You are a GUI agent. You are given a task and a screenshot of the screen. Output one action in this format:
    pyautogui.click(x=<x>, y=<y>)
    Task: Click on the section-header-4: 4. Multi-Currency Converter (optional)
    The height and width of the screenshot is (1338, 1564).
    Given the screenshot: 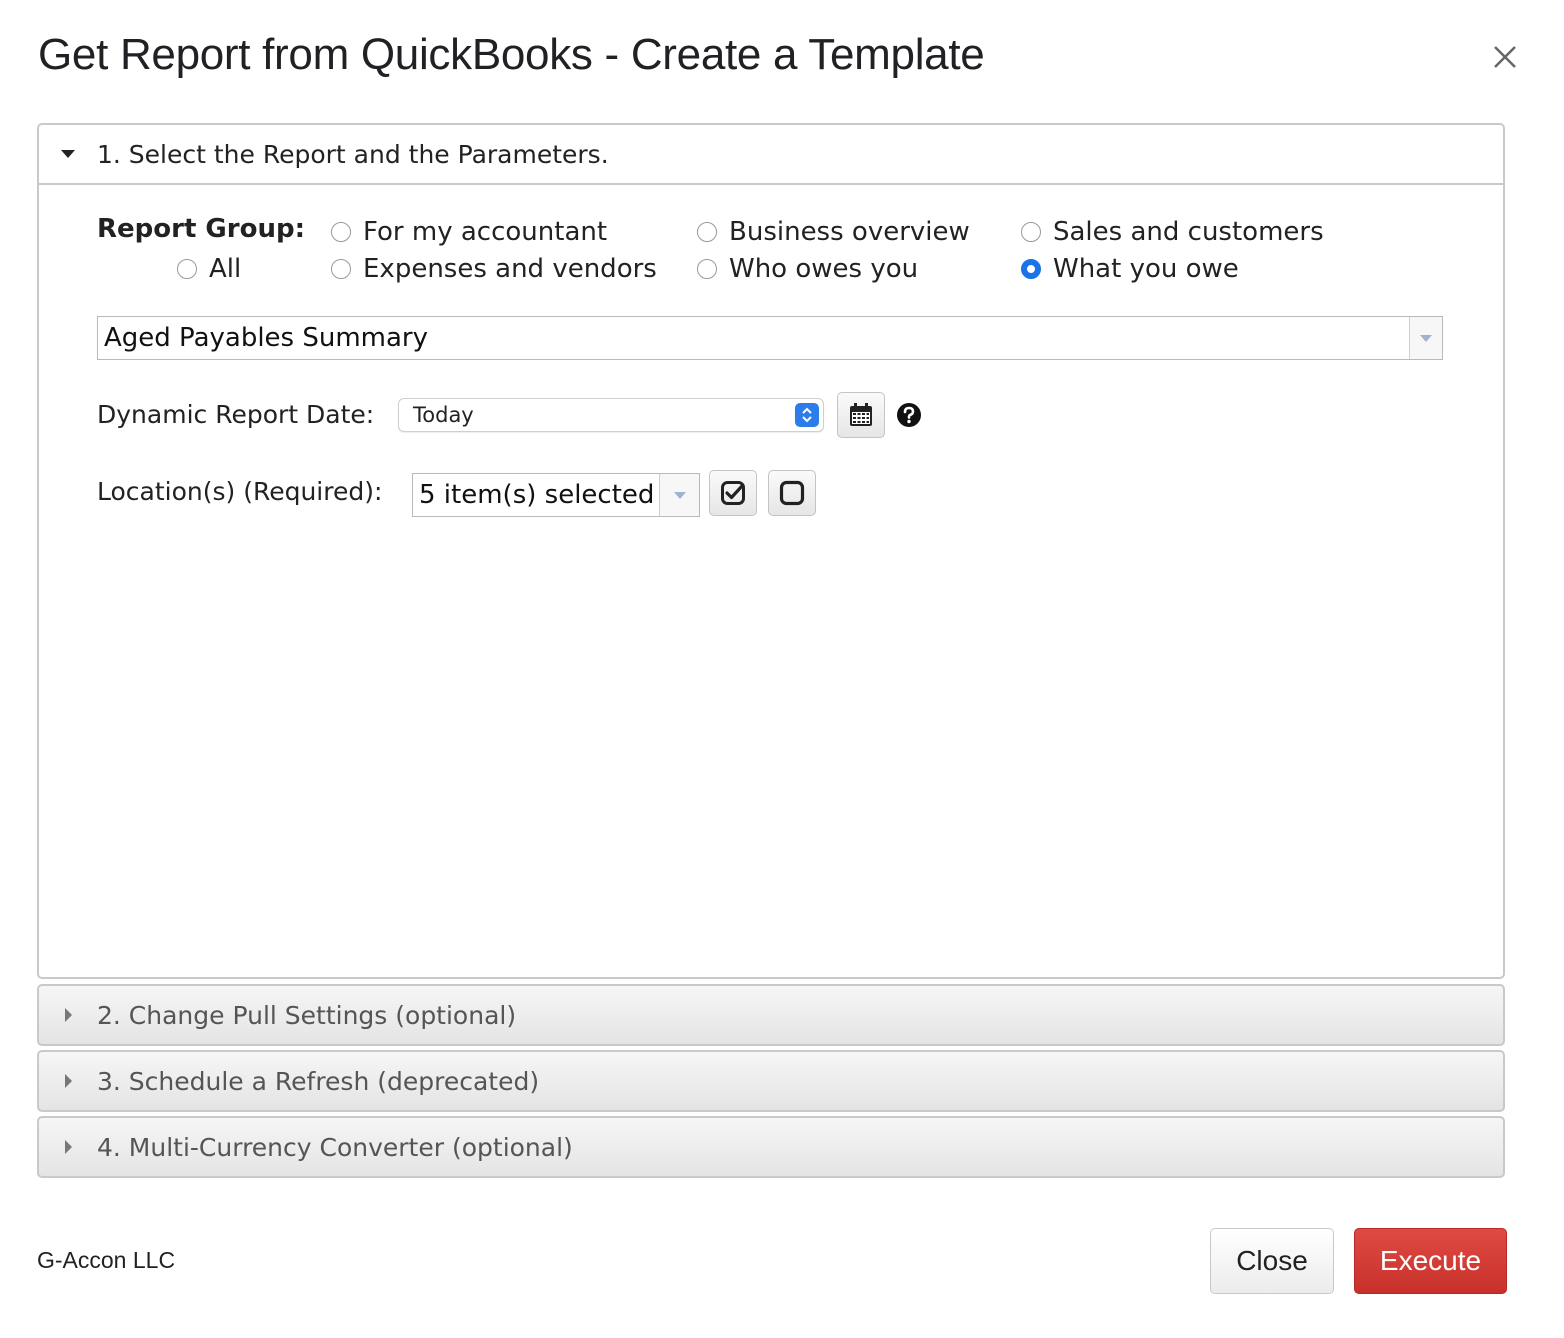 What is the action you would take?
    pyautogui.click(x=771, y=1147)
    